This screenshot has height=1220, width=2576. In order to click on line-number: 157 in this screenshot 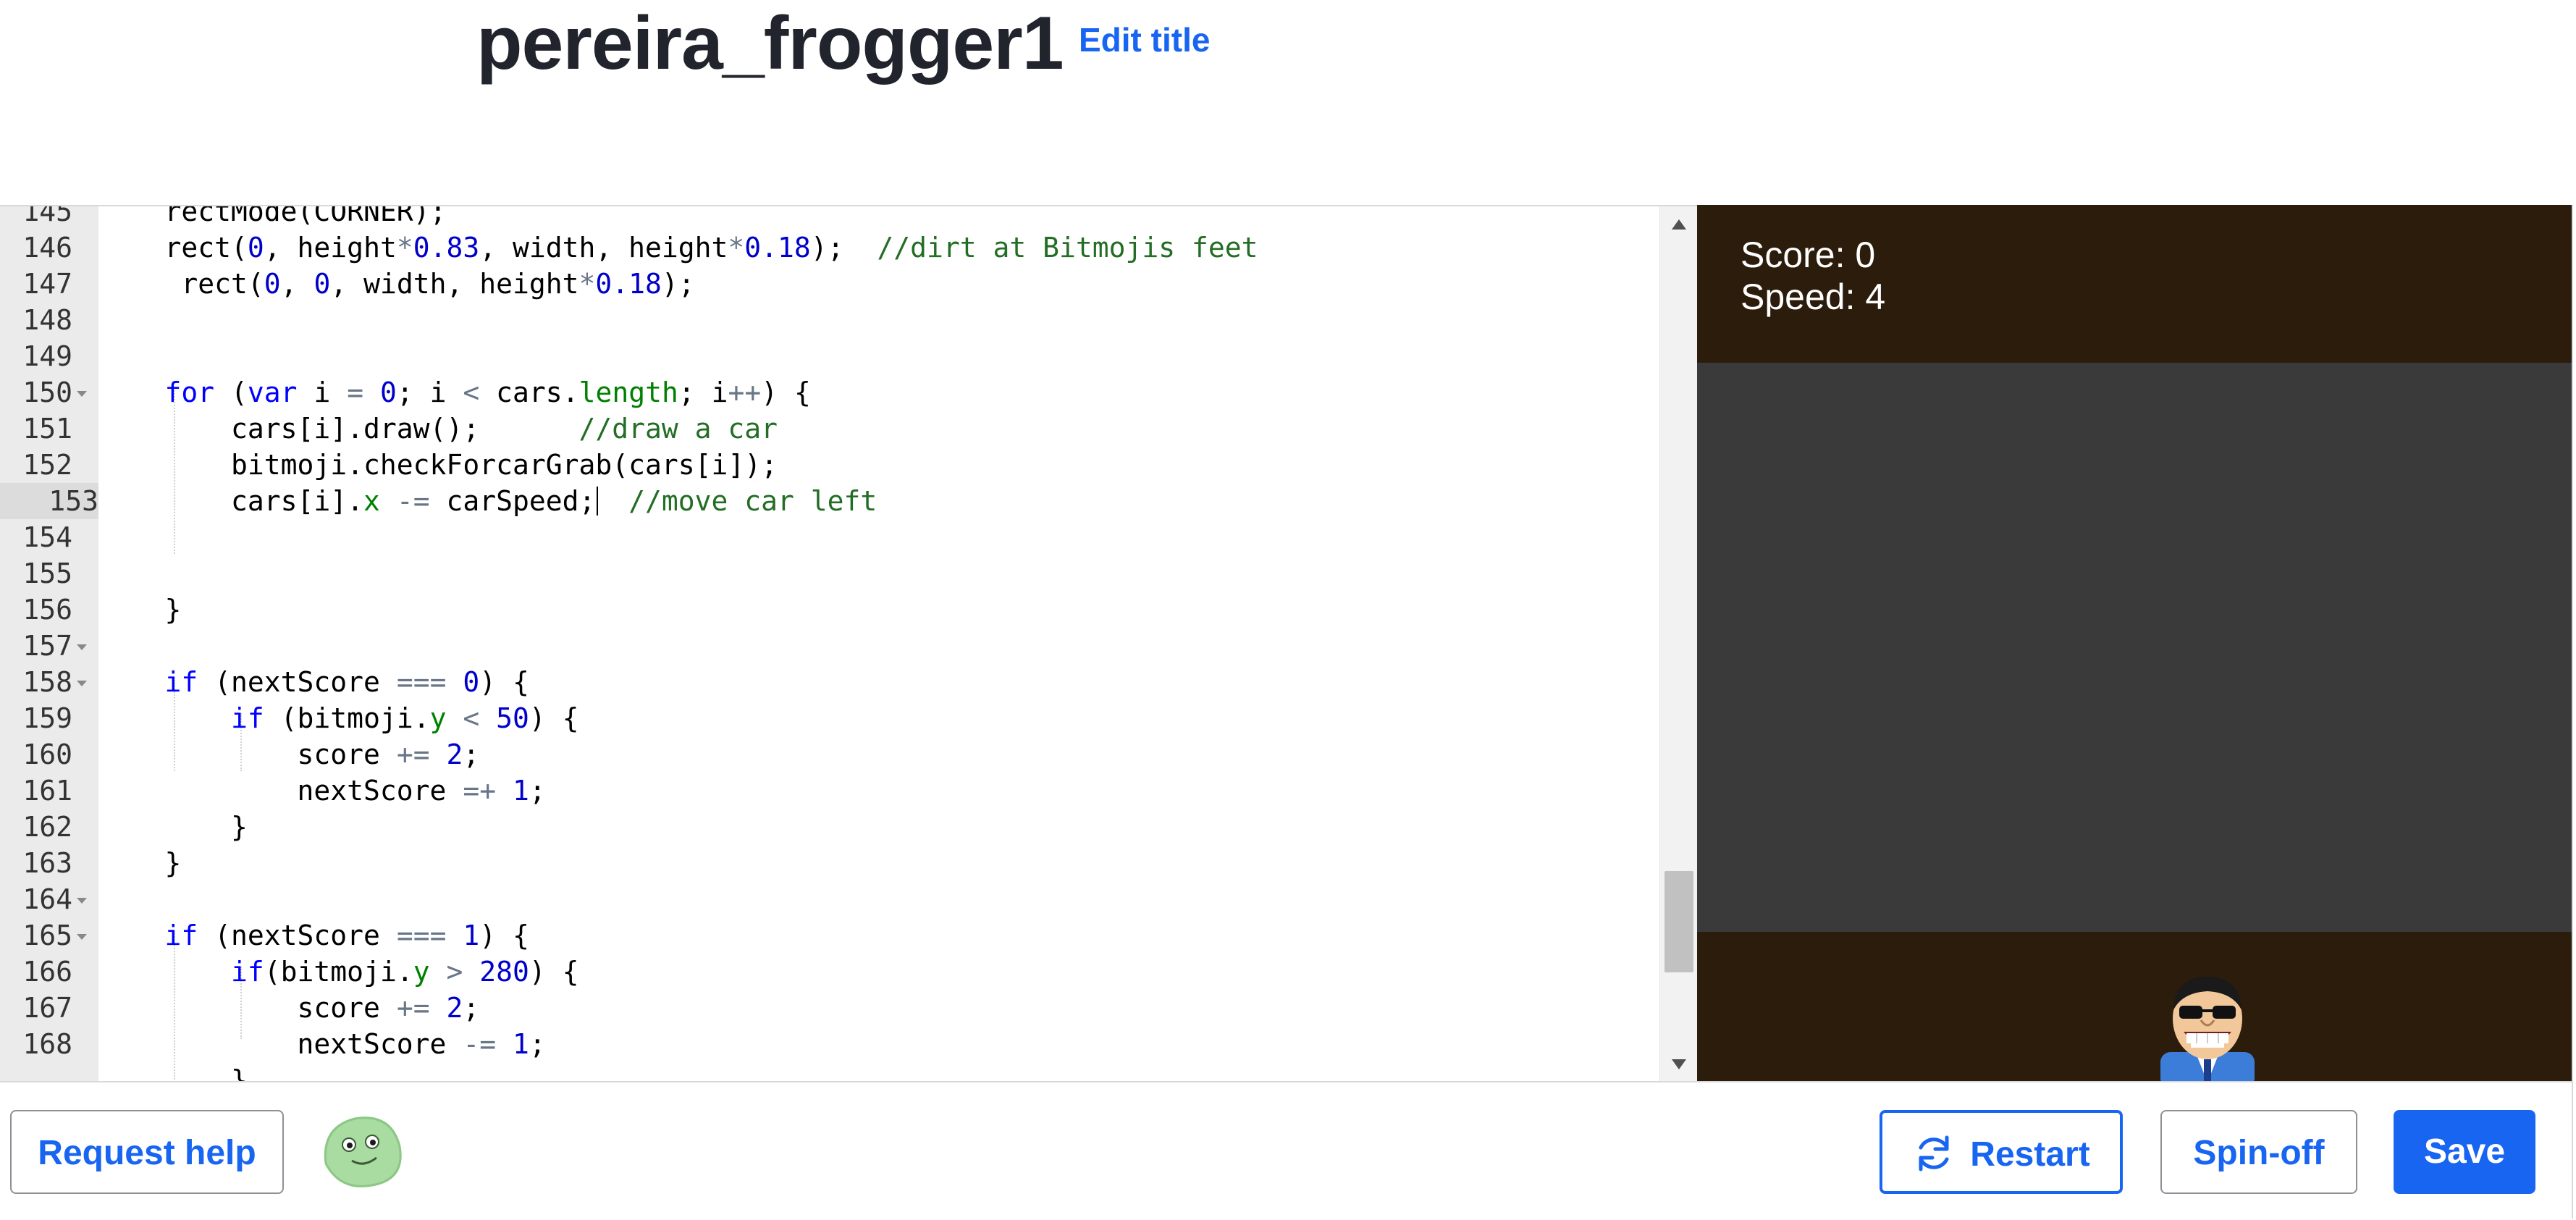, I will do `click(47, 646)`.